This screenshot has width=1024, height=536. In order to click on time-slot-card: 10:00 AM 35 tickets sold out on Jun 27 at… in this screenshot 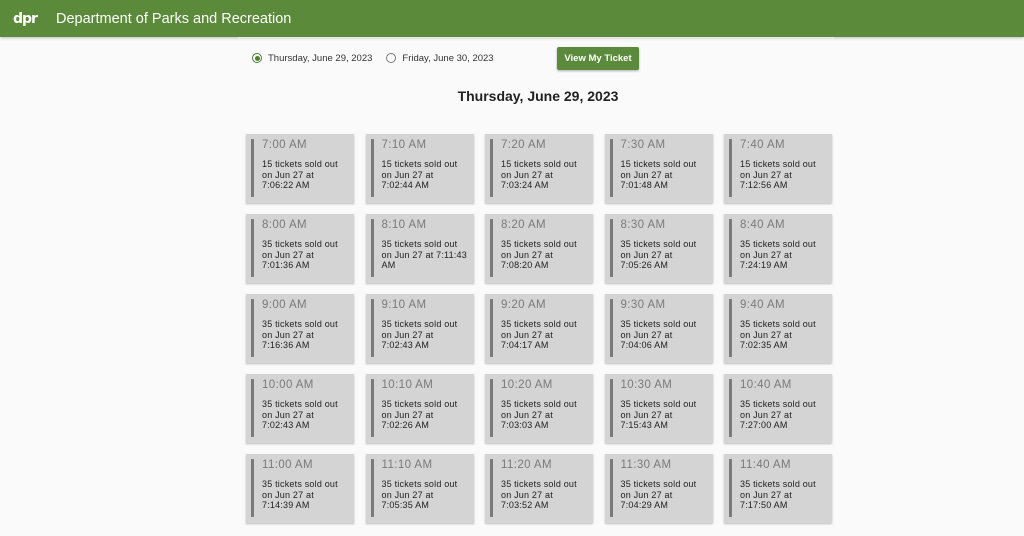, I will do `click(300, 408)`.